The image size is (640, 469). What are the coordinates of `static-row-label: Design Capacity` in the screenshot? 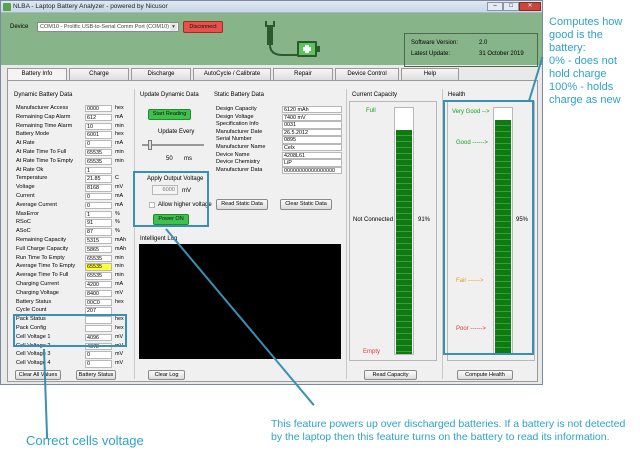 It's located at (236, 109).